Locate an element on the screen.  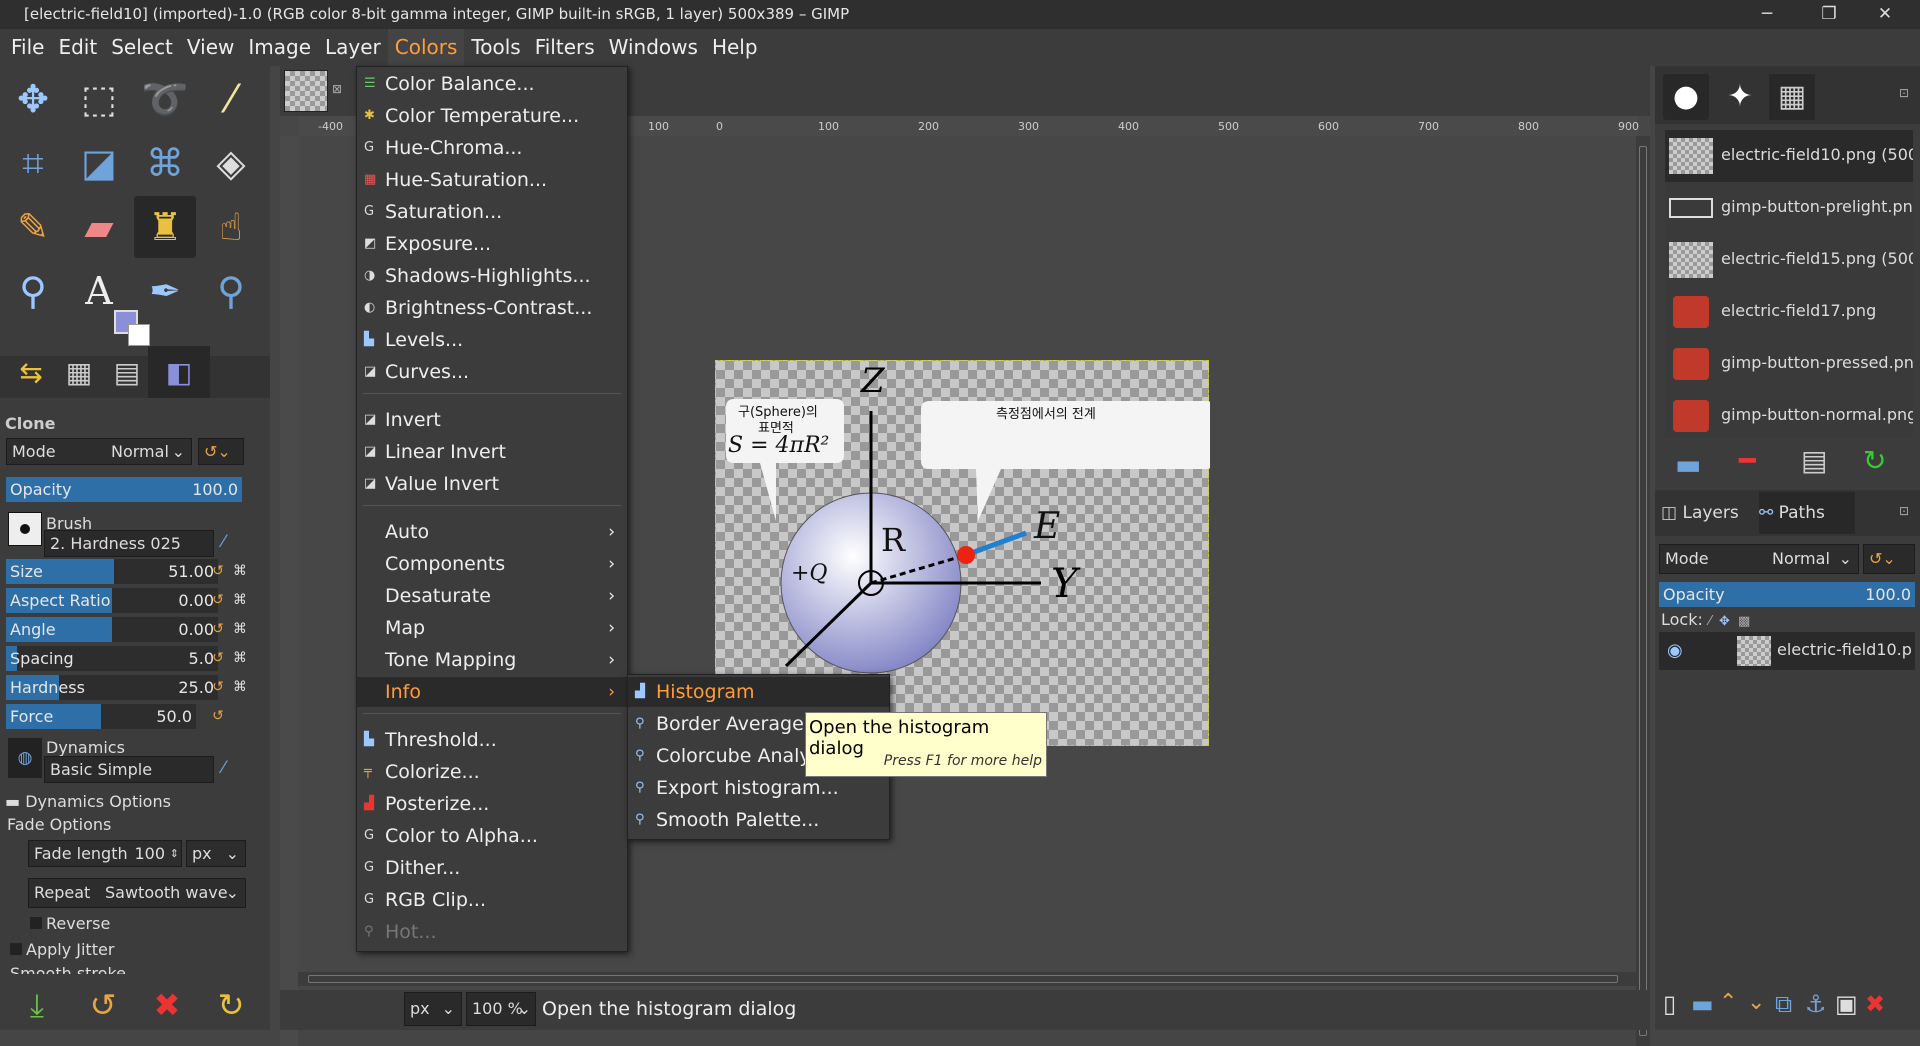
images-tab-icon: ▦ is located at coordinates (1792, 97).